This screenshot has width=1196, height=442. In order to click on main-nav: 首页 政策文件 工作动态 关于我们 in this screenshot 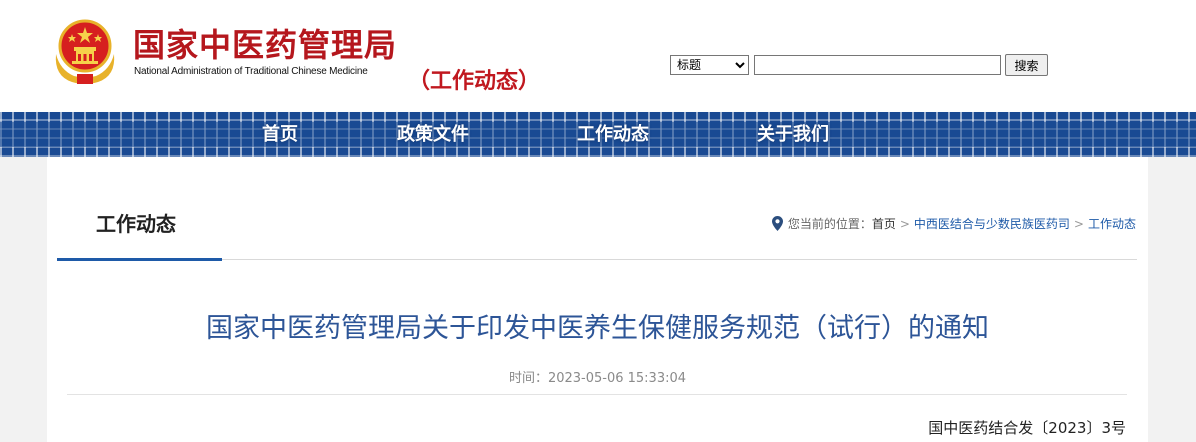, I will do `click(598, 134)`.